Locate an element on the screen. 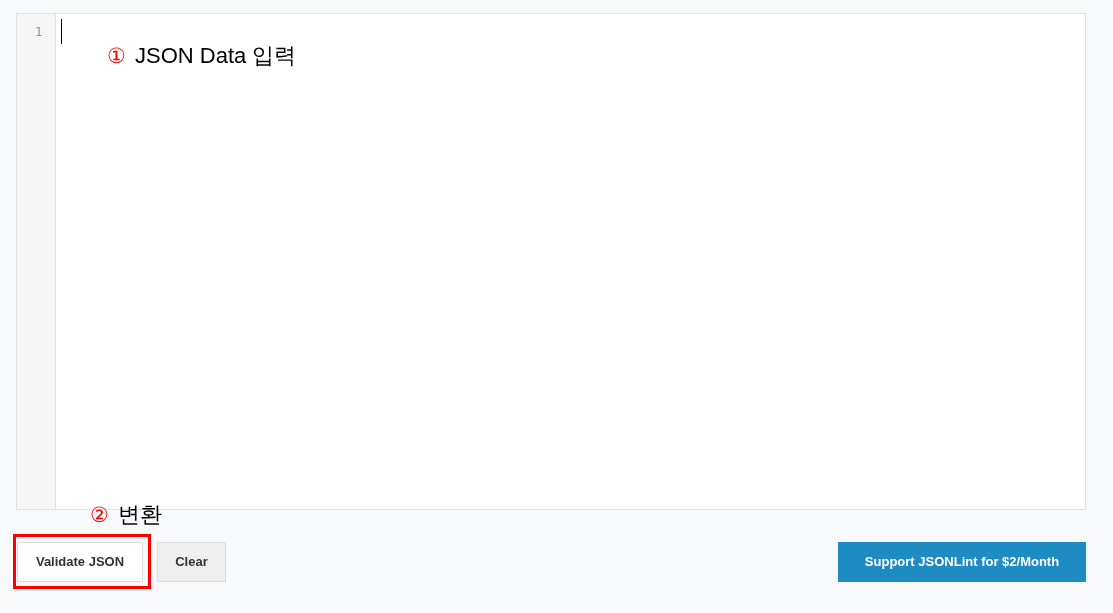 The image size is (1113, 613). annotation-text: JSON Data 입력 is located at coordinates (216, 56).